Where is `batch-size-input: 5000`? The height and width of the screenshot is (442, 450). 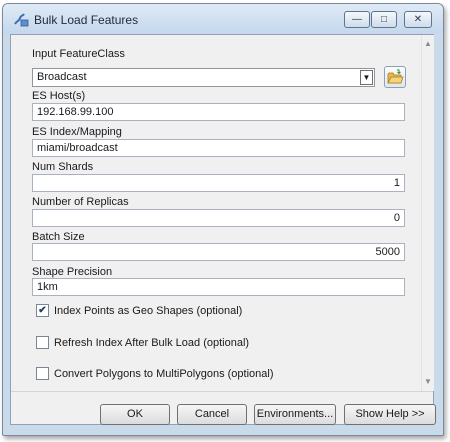
batch-size-input: 5000 is located at coordinates (218, 252).